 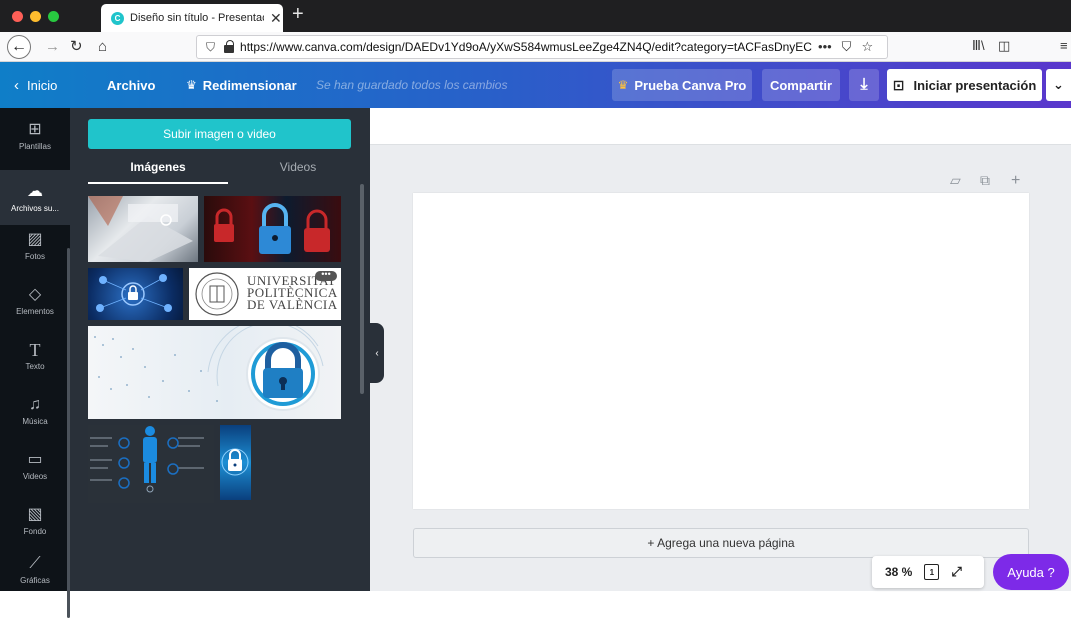 I want to click on lock-icon, so click(x=229, y=46).